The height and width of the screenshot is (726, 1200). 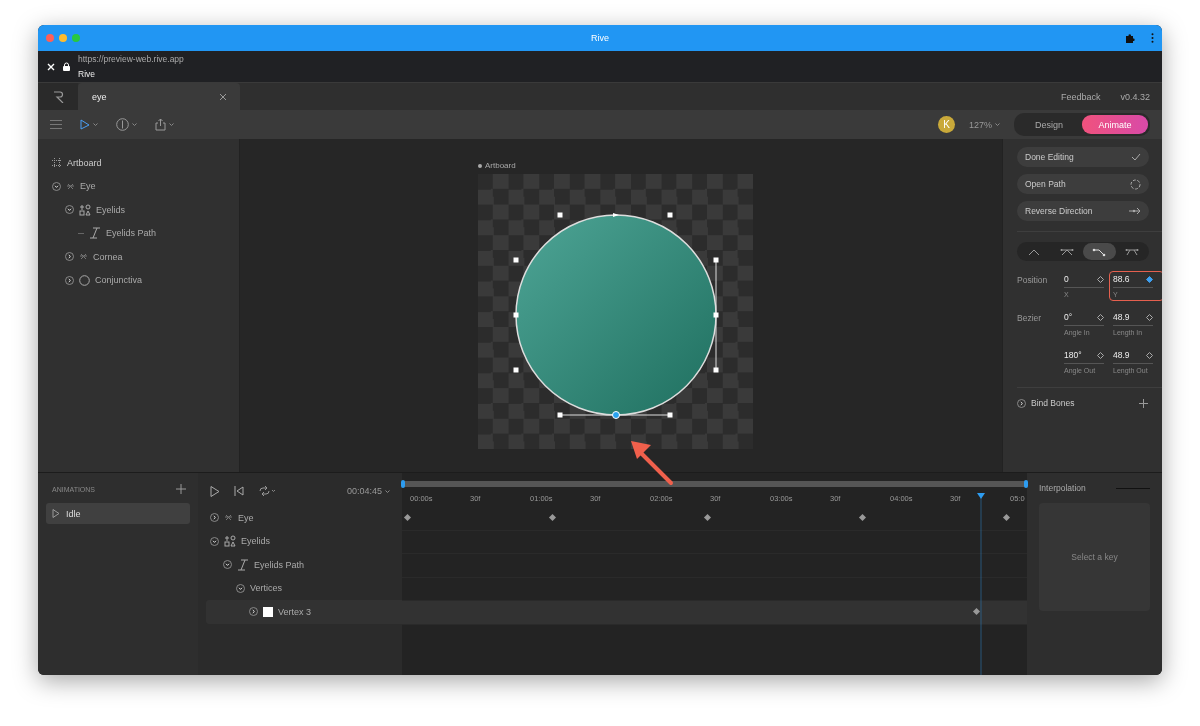 I want to click on track-name: Eyelids, so click(x=255, y=541).